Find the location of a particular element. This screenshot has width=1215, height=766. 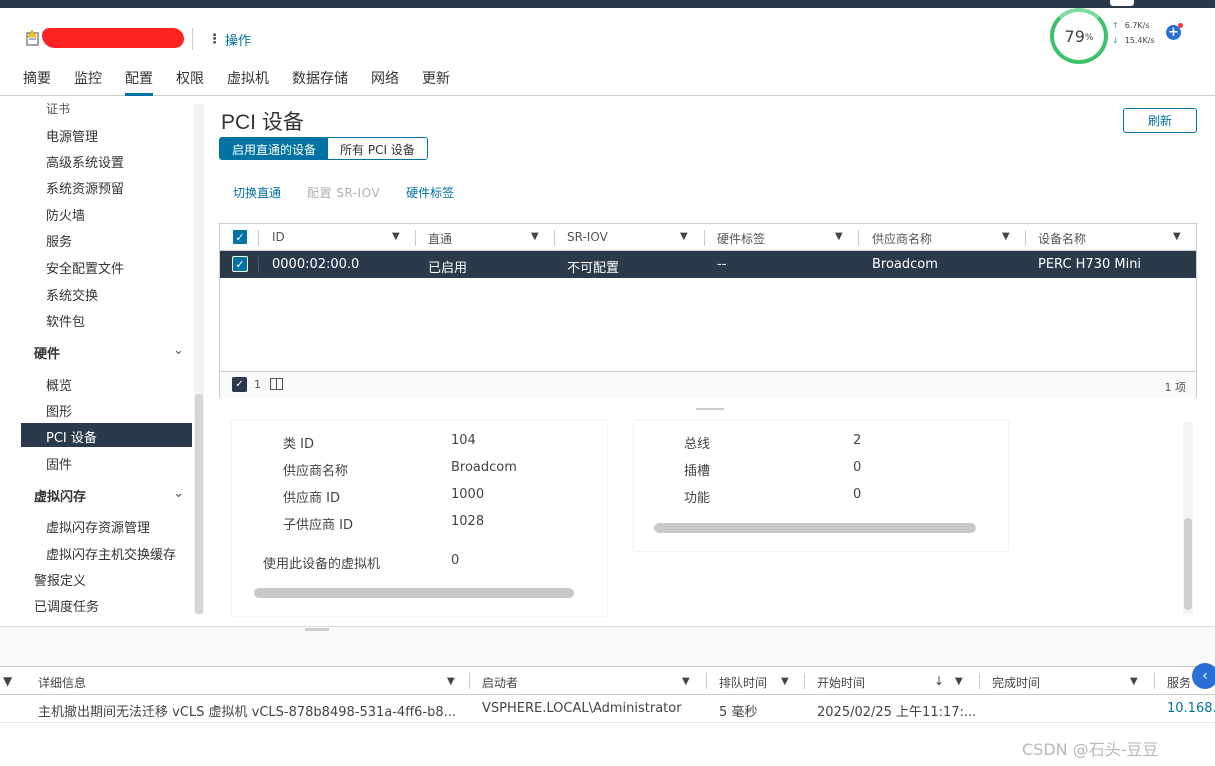

sidebar-item-resource-reservation: 系统资源预留 is located at coordinates (85, 187).